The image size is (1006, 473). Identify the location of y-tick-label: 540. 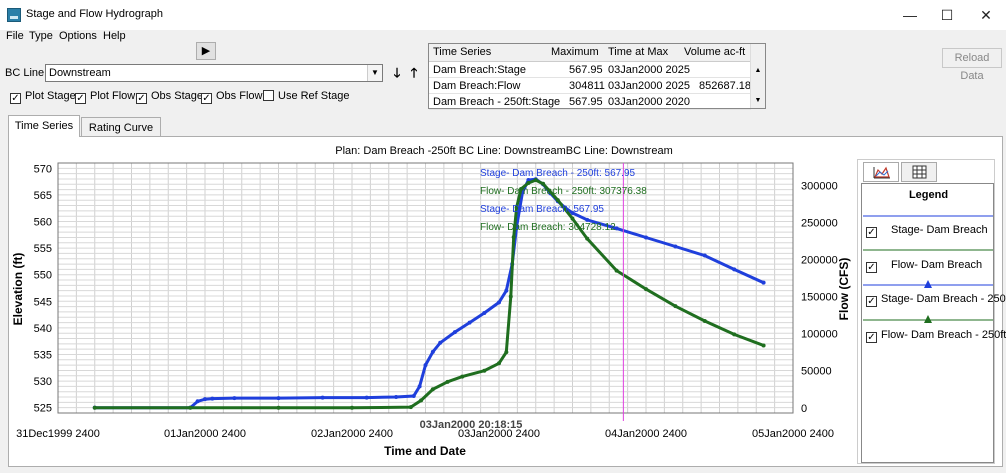
(43, 329).